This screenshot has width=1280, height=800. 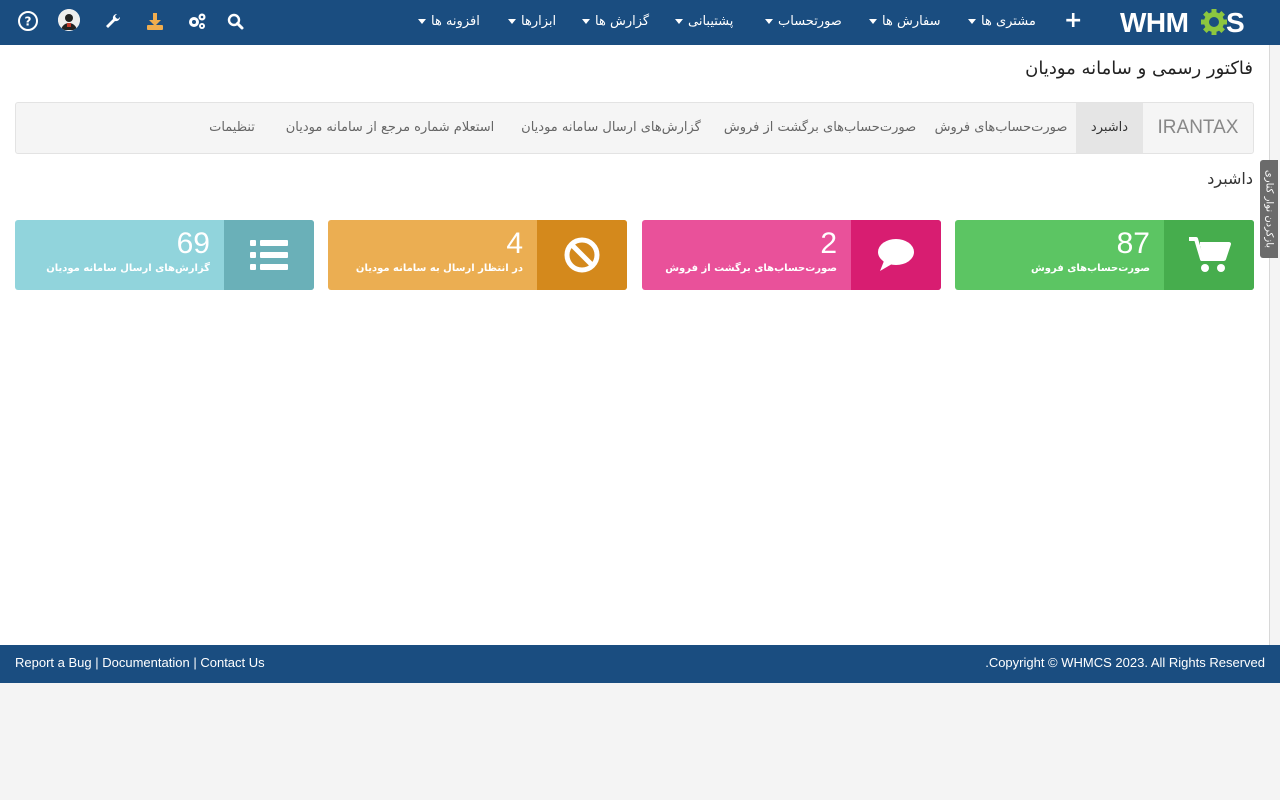 I want to click on nav-utilities: ابزارها, so click(x=532, y=22).